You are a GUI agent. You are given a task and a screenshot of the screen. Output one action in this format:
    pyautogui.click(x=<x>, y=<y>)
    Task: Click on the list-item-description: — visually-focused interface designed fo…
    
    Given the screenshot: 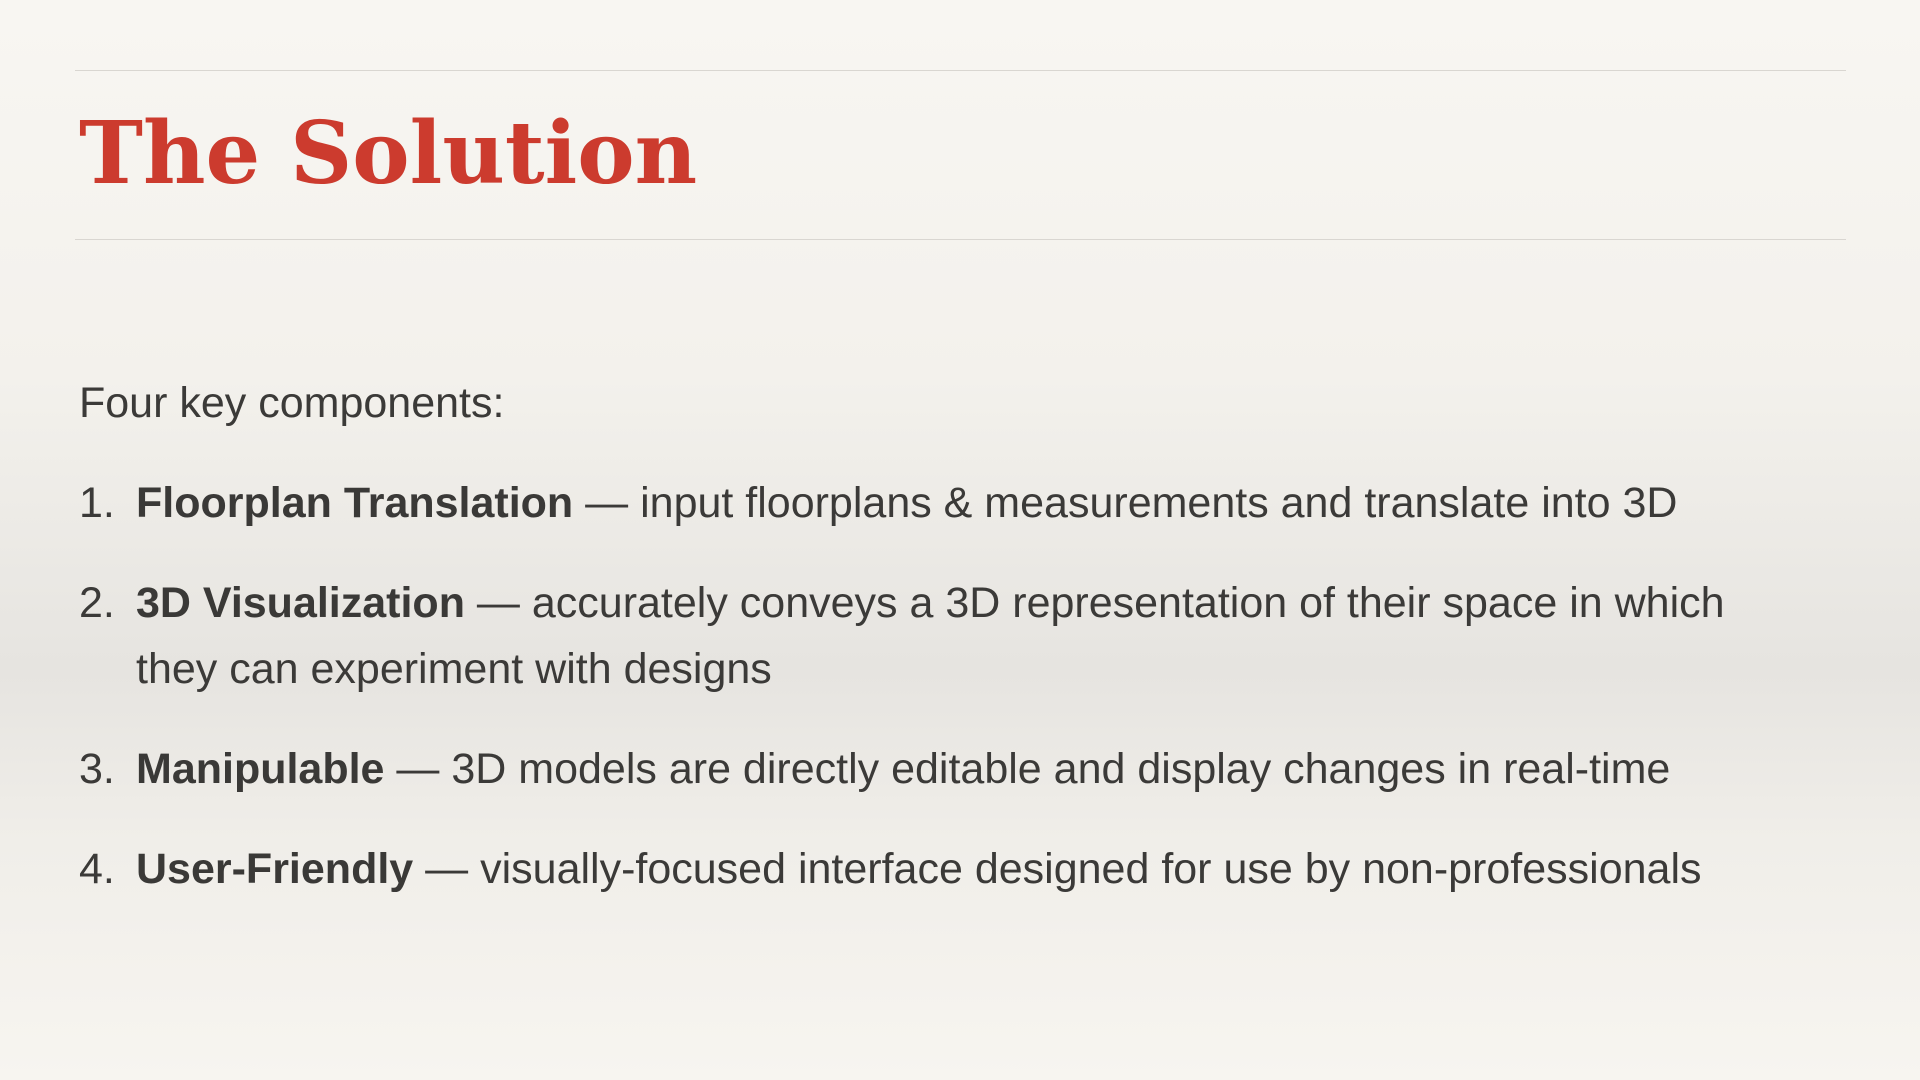 What is the action you would take?
    pyautogui.click(x=1057, y=869)
    